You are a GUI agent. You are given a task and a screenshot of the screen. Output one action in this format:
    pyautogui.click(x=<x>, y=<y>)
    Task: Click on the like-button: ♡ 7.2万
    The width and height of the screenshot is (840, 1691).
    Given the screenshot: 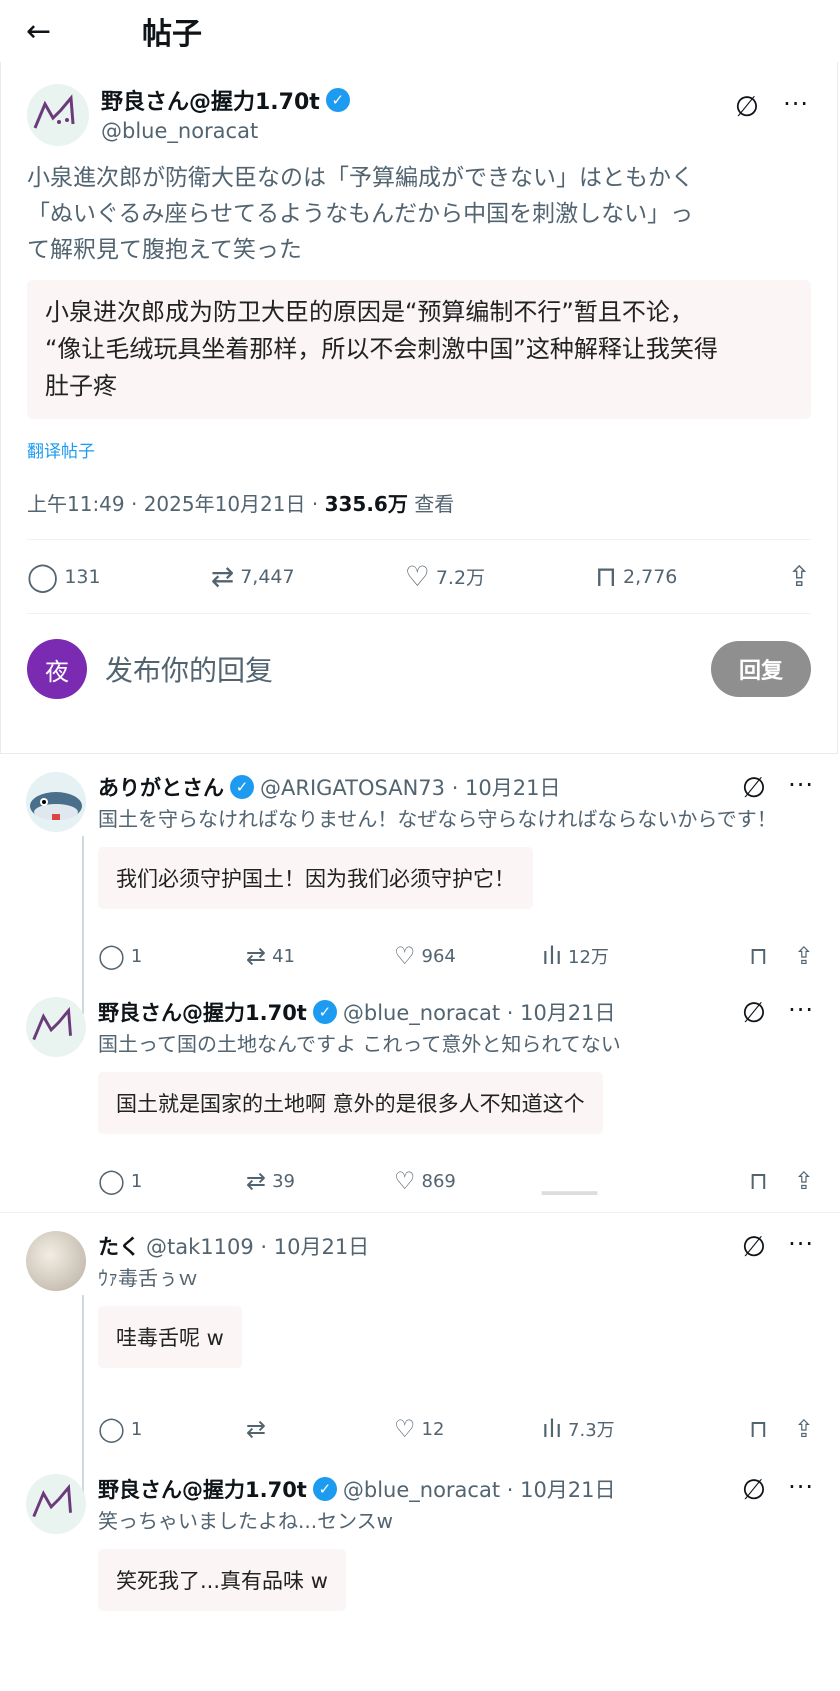 What is the action you would take?
    pyautogui.click(x=445, y=576)
    